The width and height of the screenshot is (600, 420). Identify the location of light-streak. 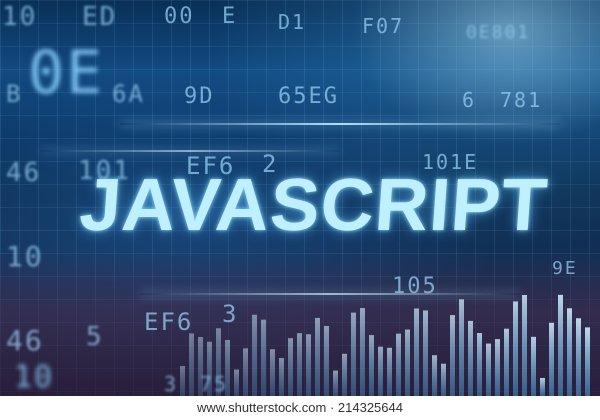
(340, 124).